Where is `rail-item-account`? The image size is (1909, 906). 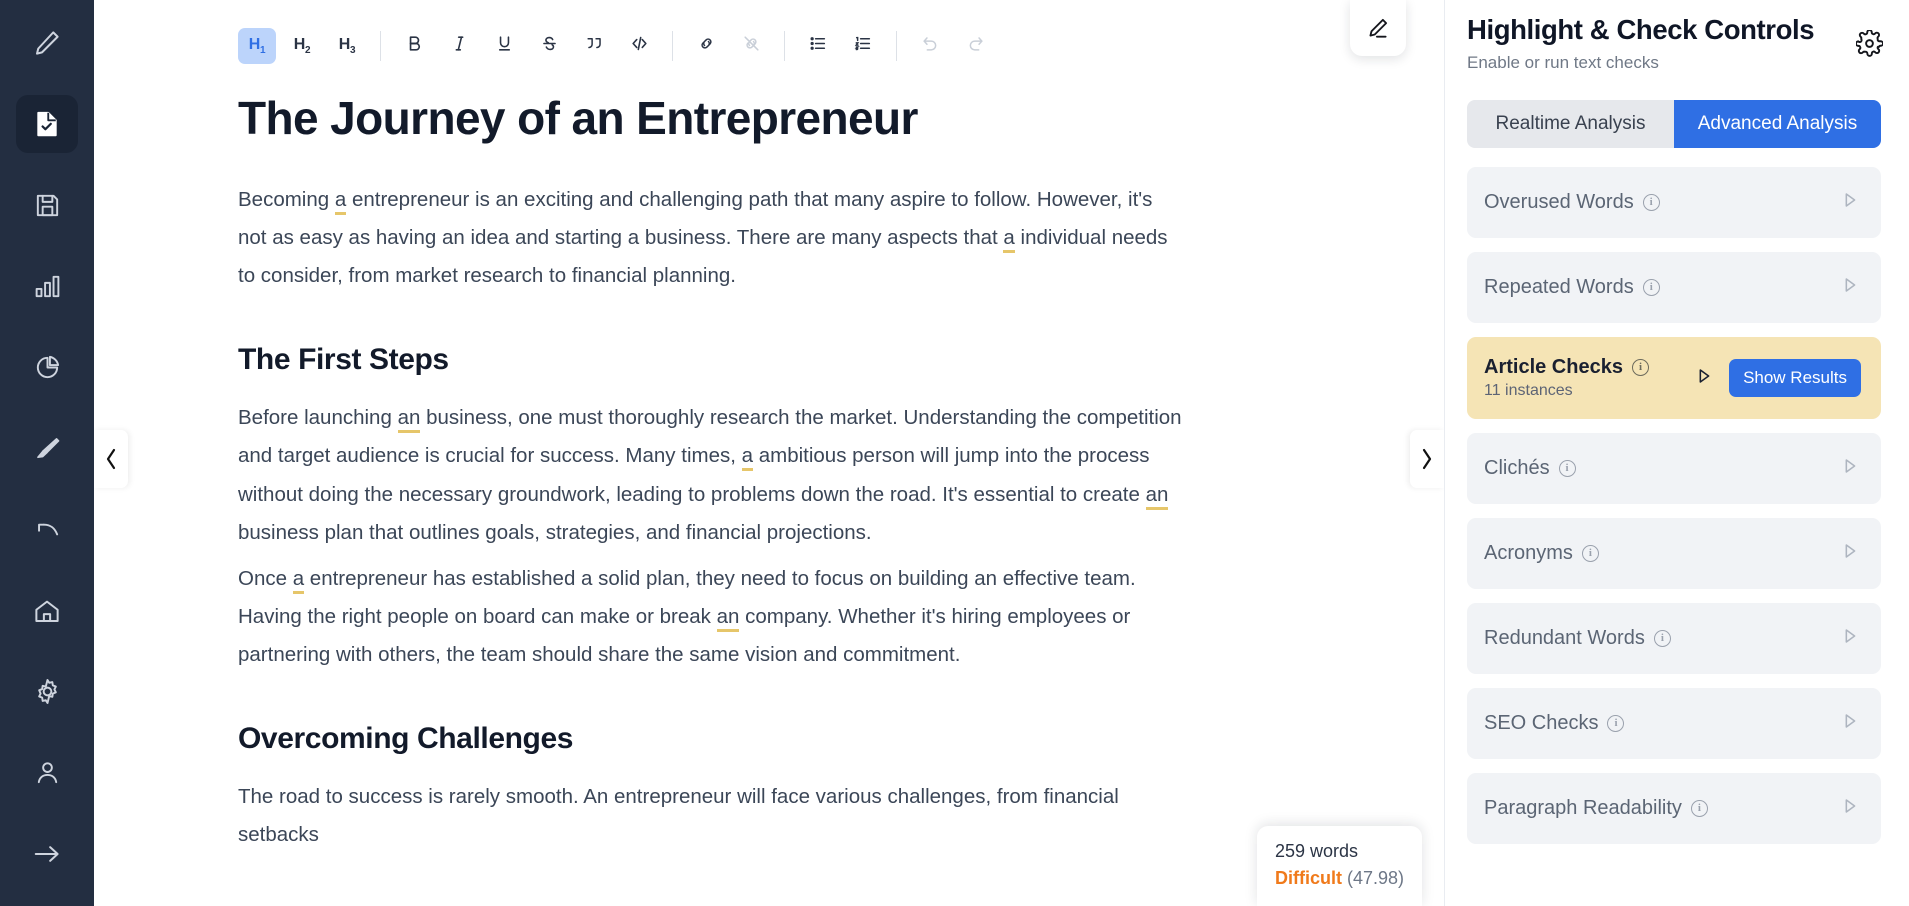 rail-item-account is located at coordinates (47, 773).